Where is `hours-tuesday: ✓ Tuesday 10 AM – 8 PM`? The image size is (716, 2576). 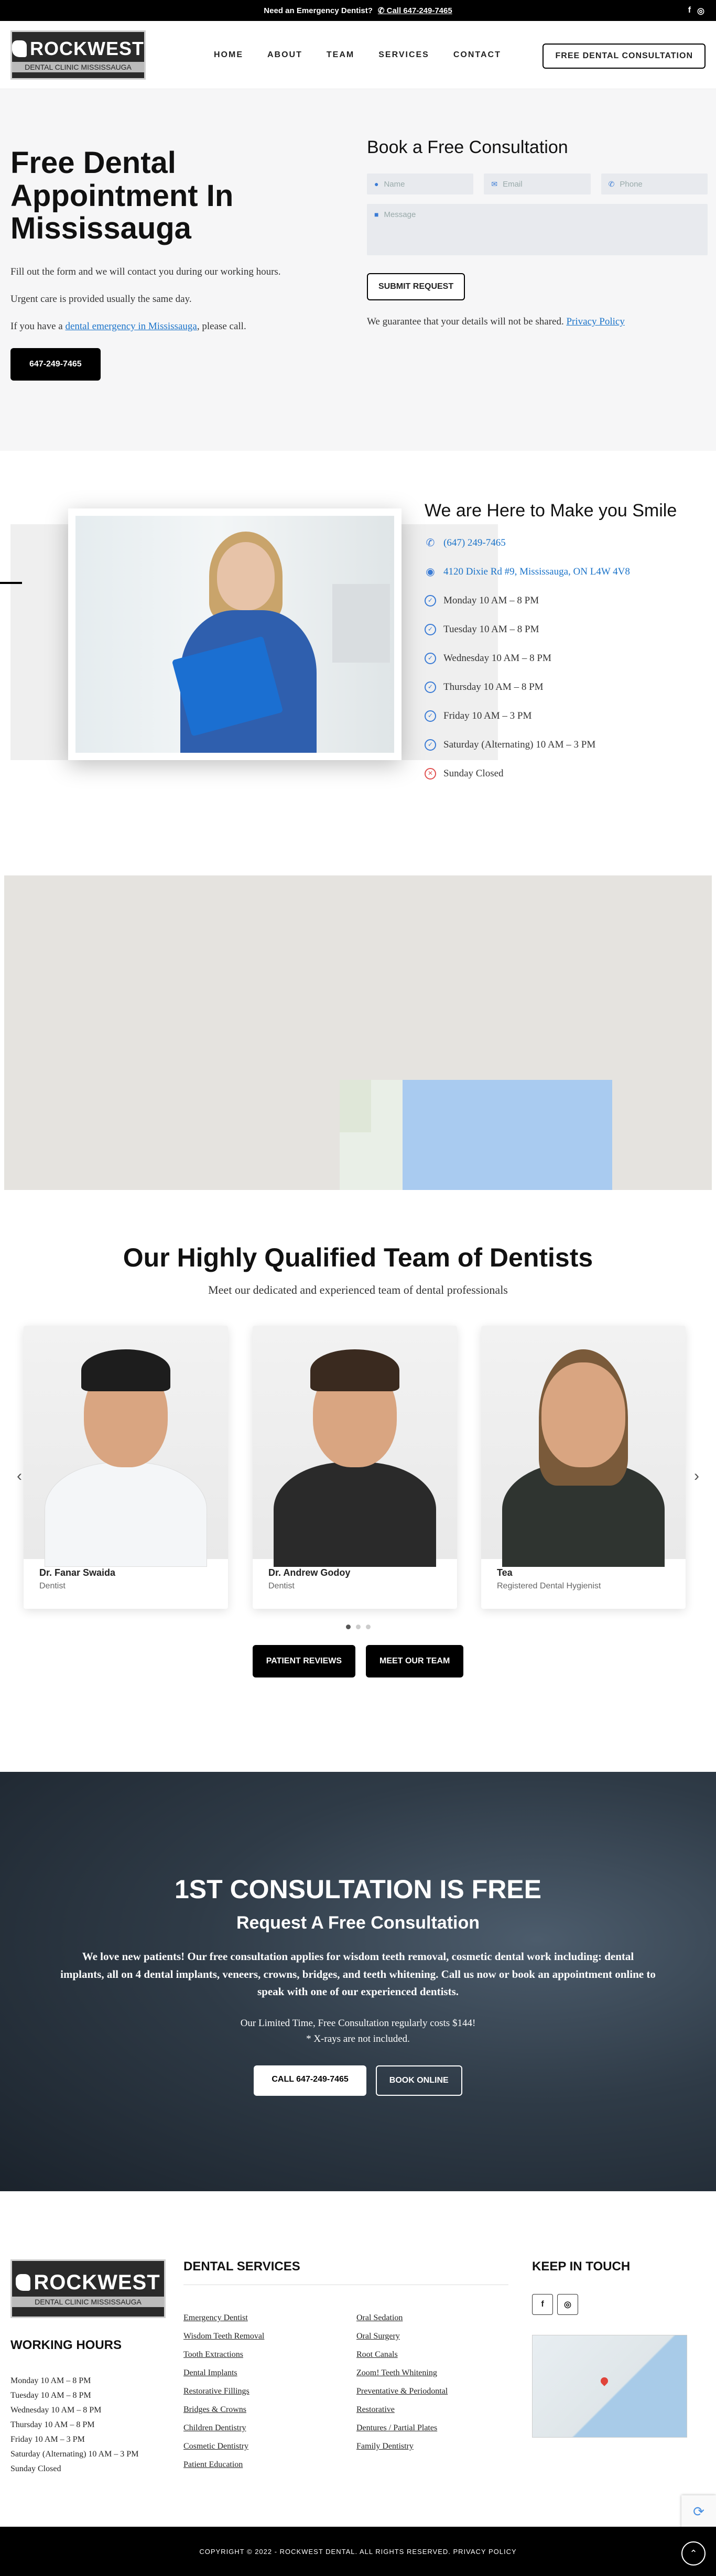
hours-tuesday: ✓ Tuesday 10 AM – 8 PM is located at coordinates (566, 629).